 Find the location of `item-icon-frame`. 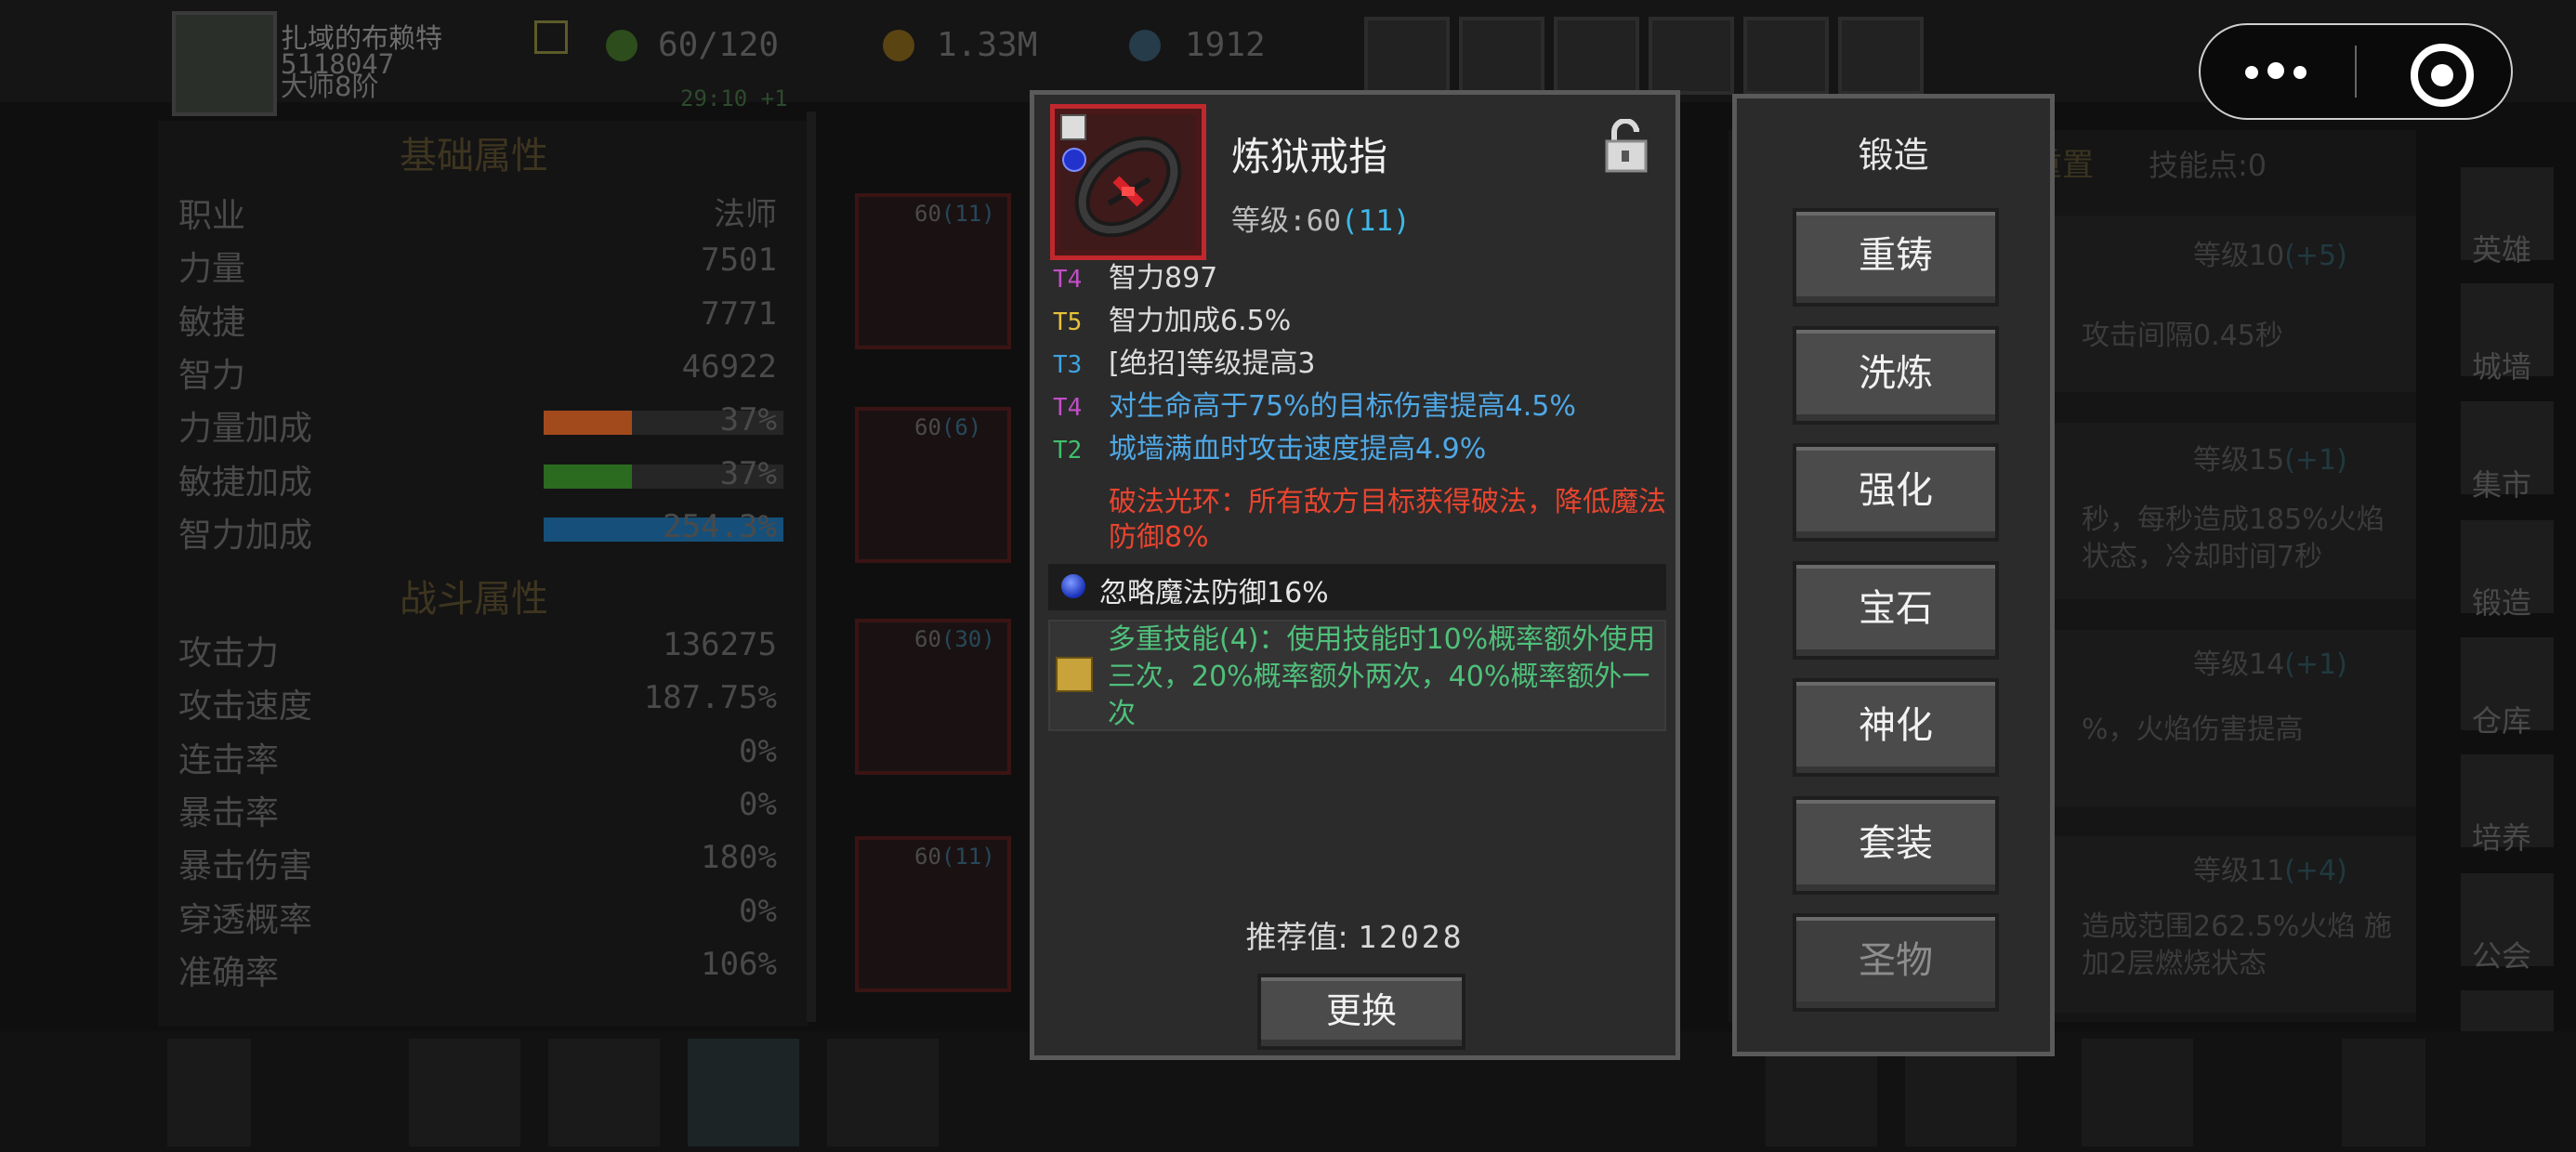

item-icon-frame is located at coordinates (1128, 182).